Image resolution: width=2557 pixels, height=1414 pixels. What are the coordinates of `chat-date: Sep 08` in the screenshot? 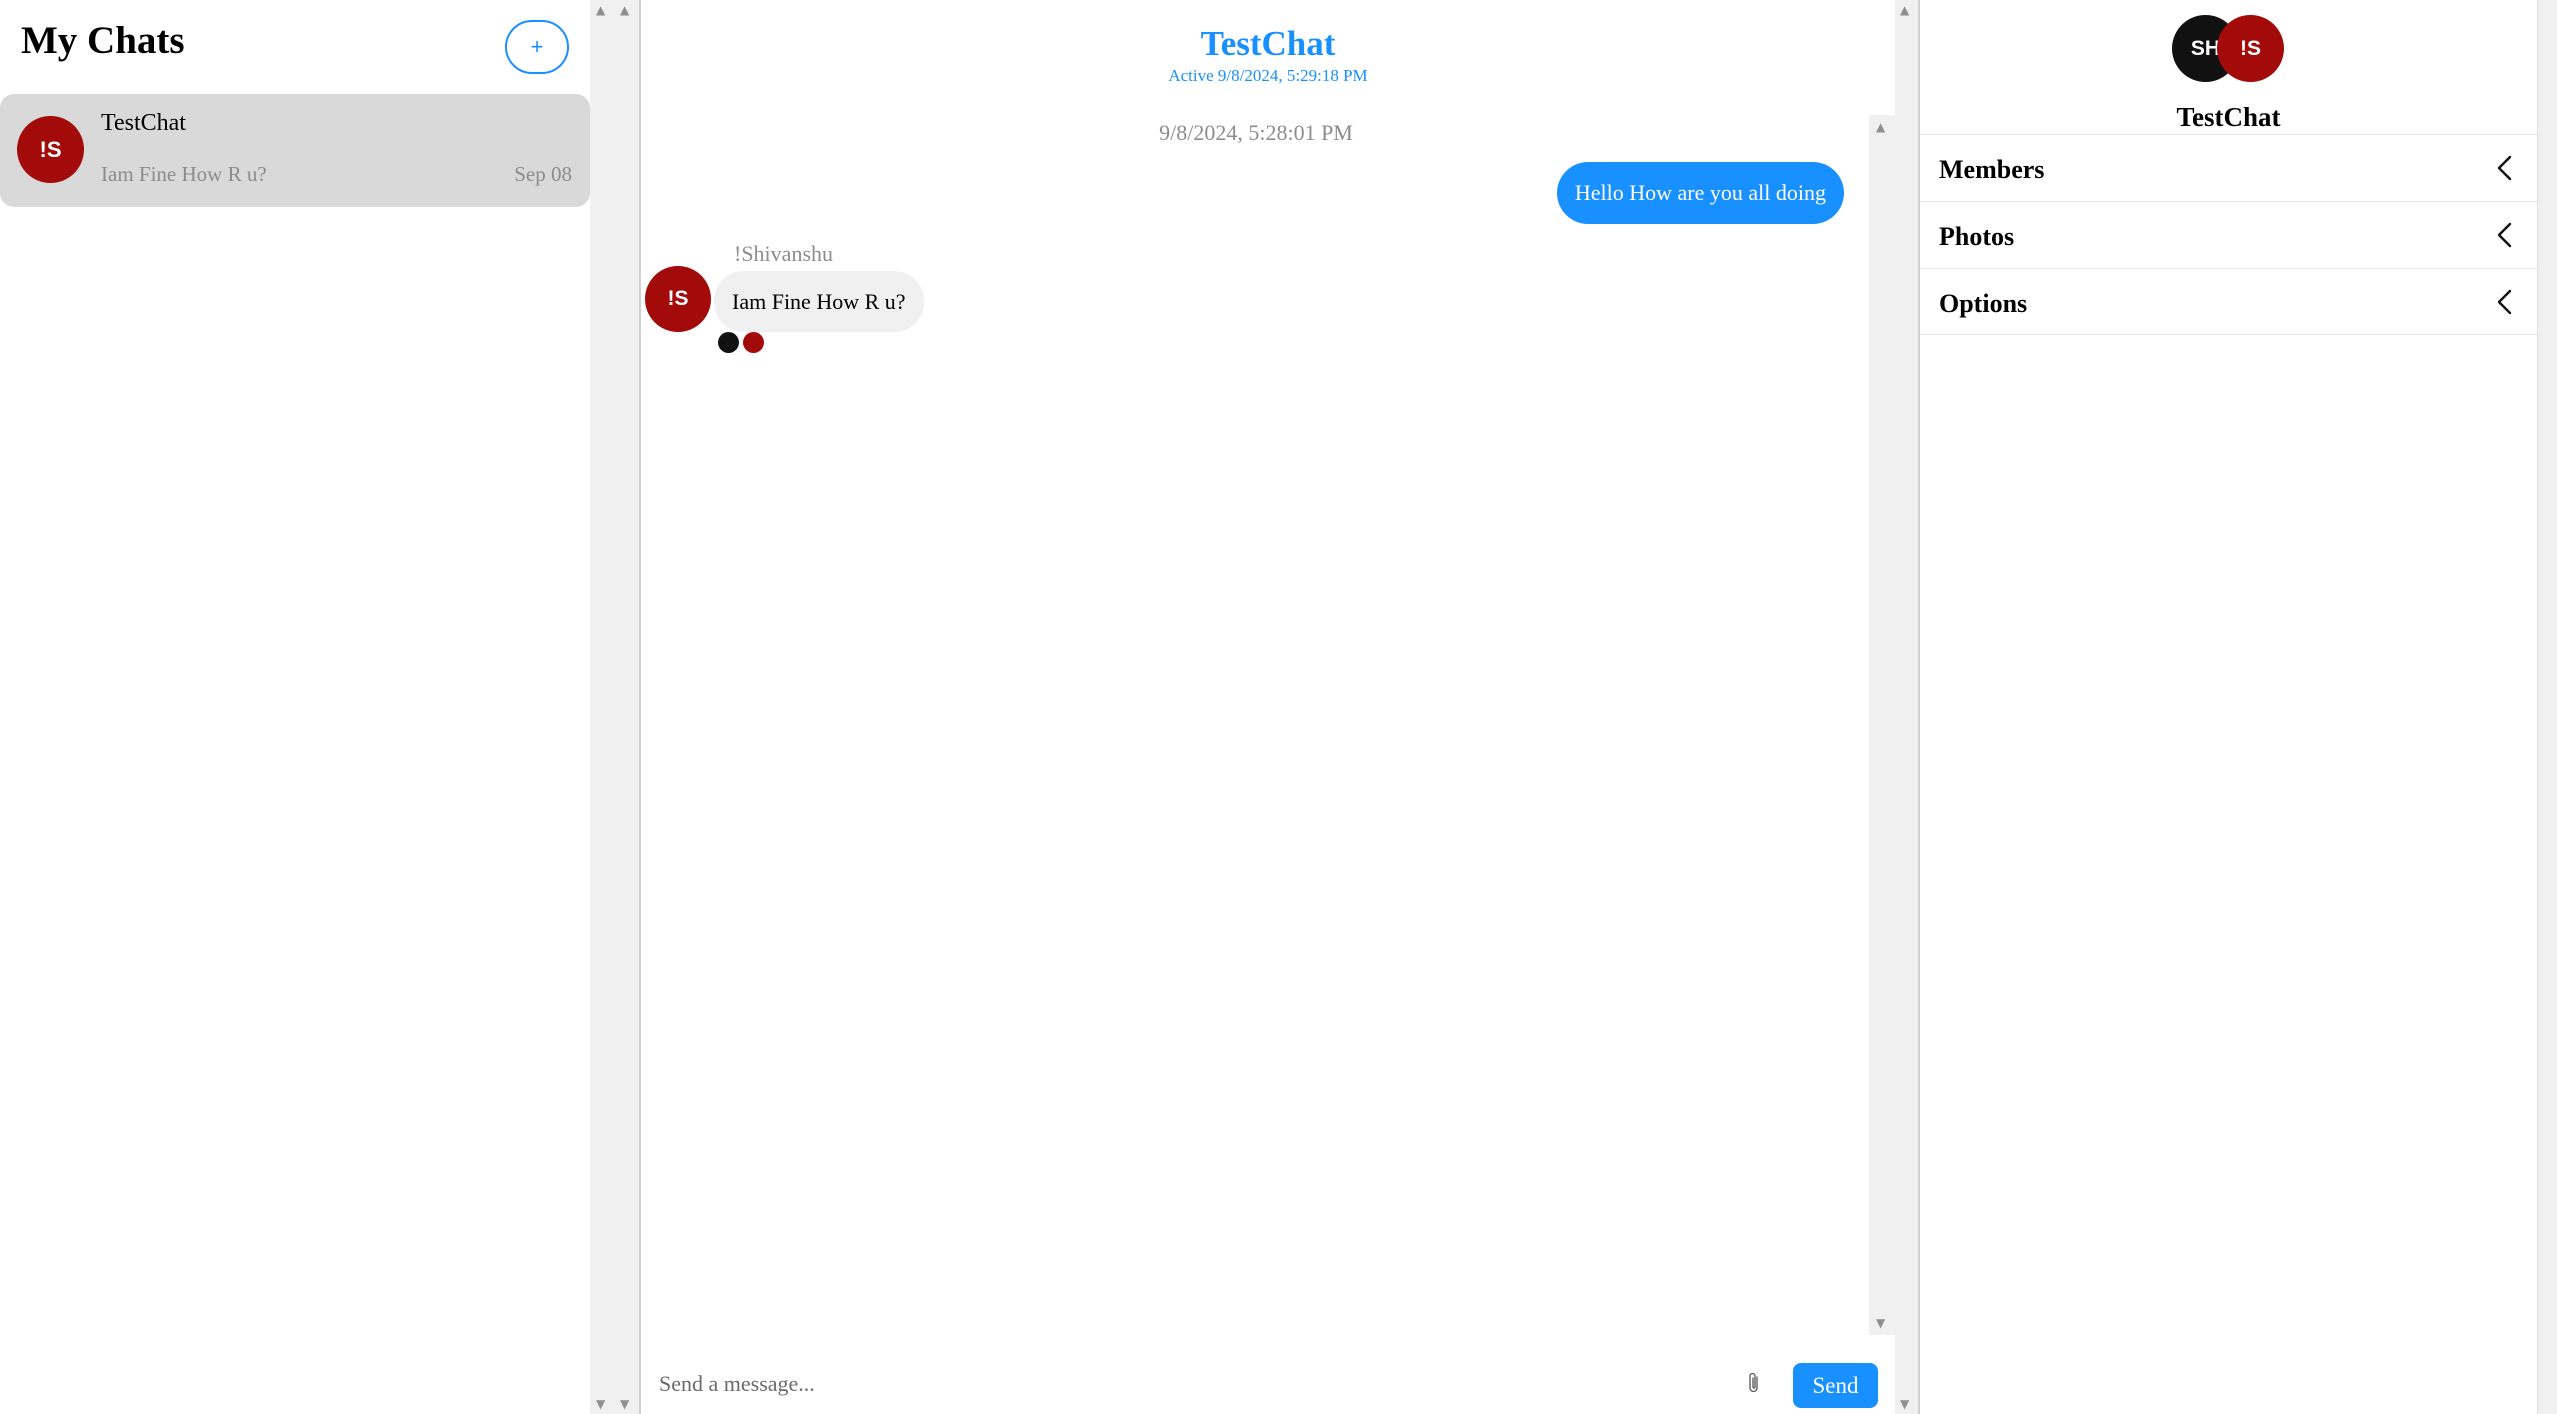 It's located at (543, 174).